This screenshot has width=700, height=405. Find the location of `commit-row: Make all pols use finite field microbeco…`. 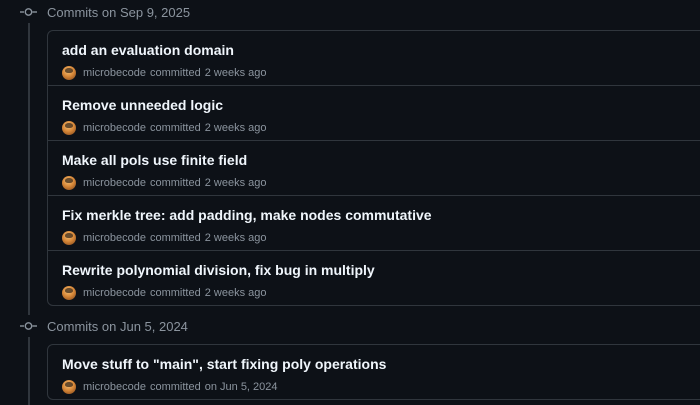

commit-row: Make all pols use finite field microbeco… is located at coordinates (374, 168).